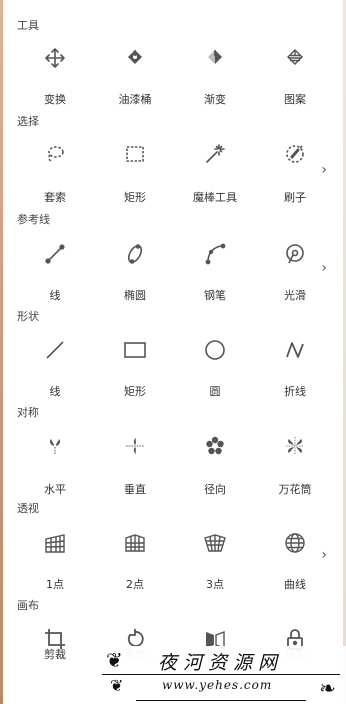 The image size is (346, 704). What do you see at coordinates (55, 446) in the screenshot?
I see `horizontal-symmetry-icon` at bounding box center [55, 446].